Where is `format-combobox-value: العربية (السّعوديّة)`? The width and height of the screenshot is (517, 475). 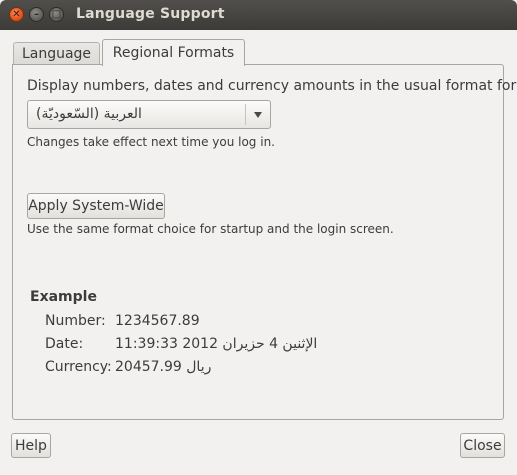 format-combobox-value: العربية (السّعوديّة) is located at coordinates (89, 114).